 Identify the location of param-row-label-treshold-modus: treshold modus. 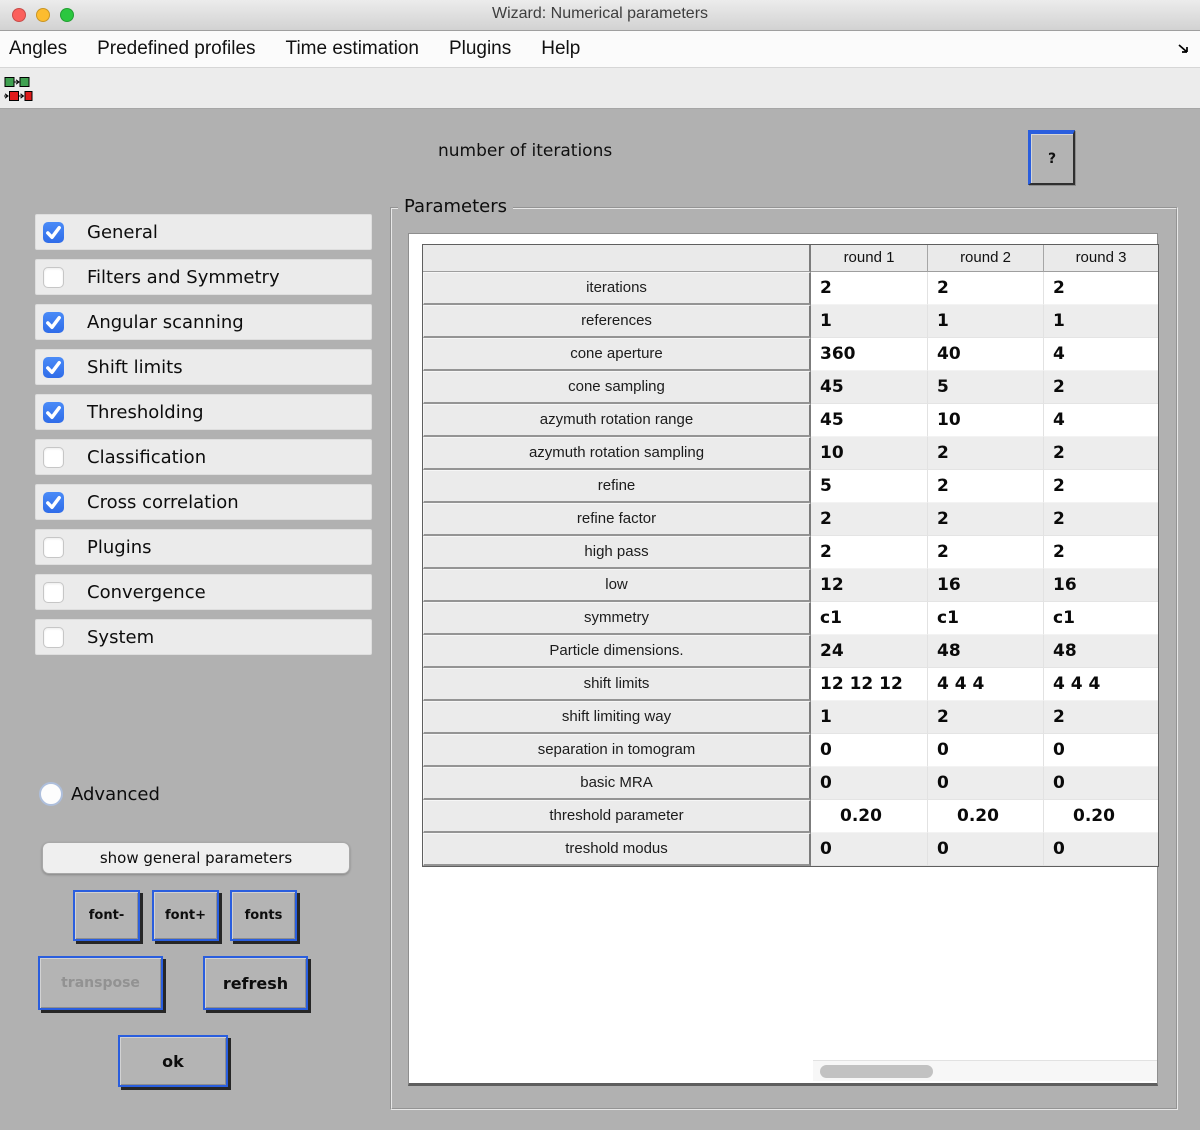
(617, 849).